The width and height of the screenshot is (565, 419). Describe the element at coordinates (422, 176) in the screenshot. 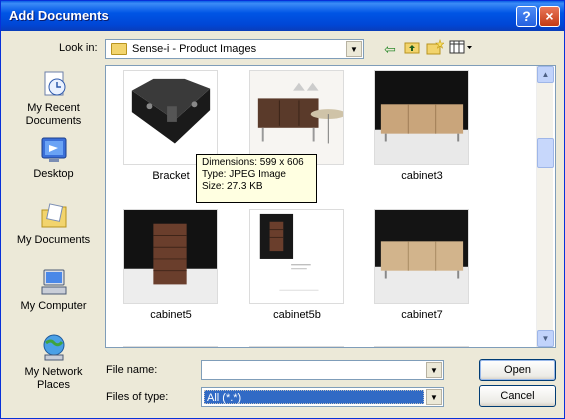

I see `file-name-cabinet3: cabinet3` at that location.